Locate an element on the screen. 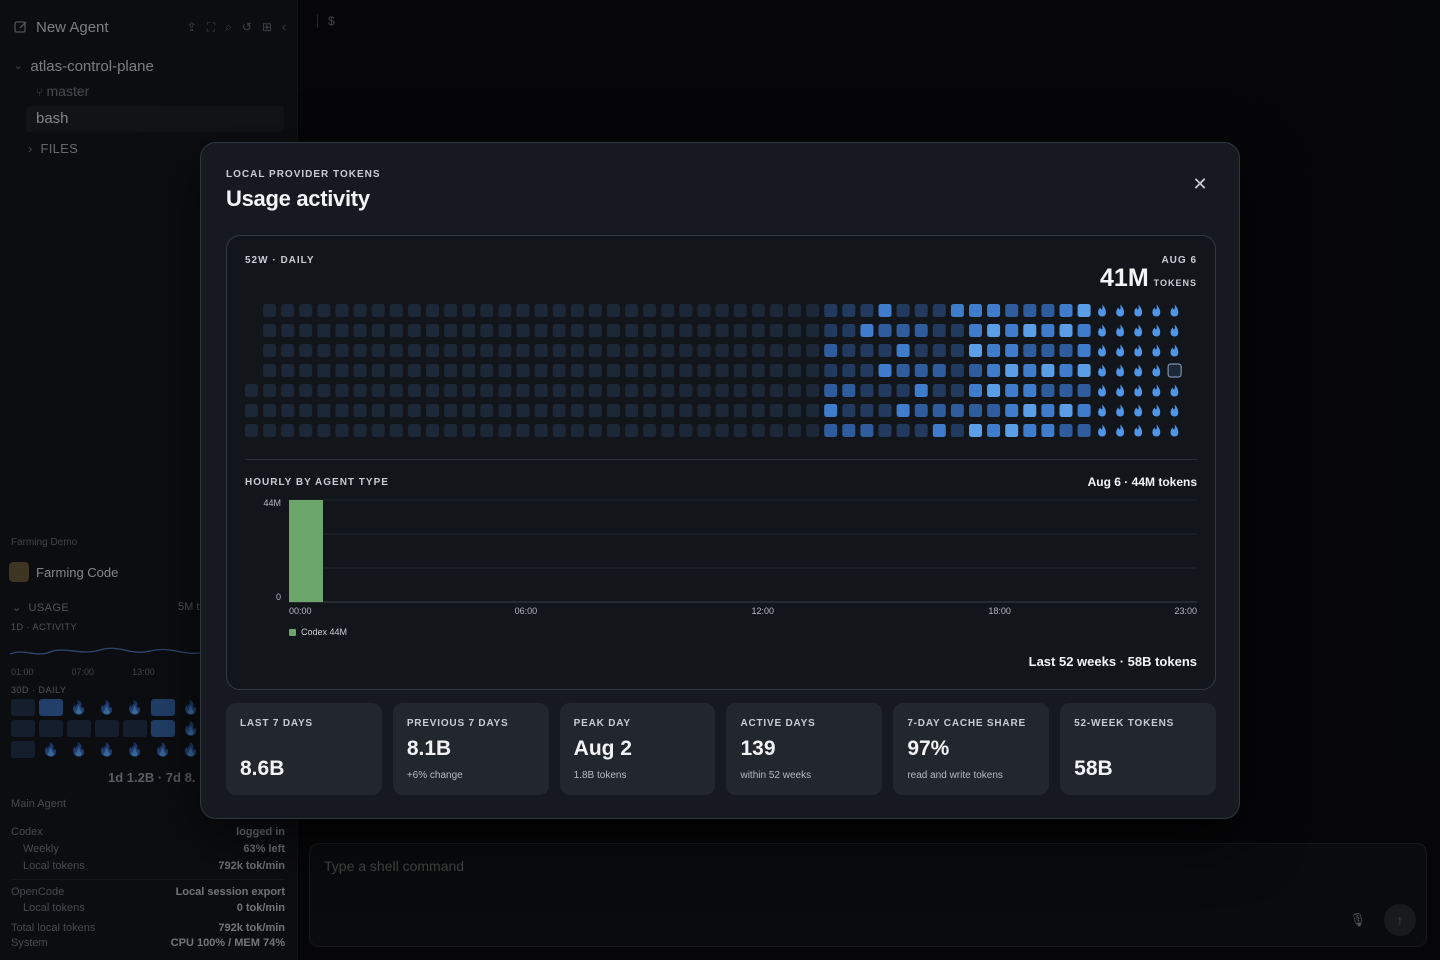 This screenshot has height=960, width=1440. stat-card: ACTIVE DAYS 139 within 52 weeks is located at coordinates (804, 749).